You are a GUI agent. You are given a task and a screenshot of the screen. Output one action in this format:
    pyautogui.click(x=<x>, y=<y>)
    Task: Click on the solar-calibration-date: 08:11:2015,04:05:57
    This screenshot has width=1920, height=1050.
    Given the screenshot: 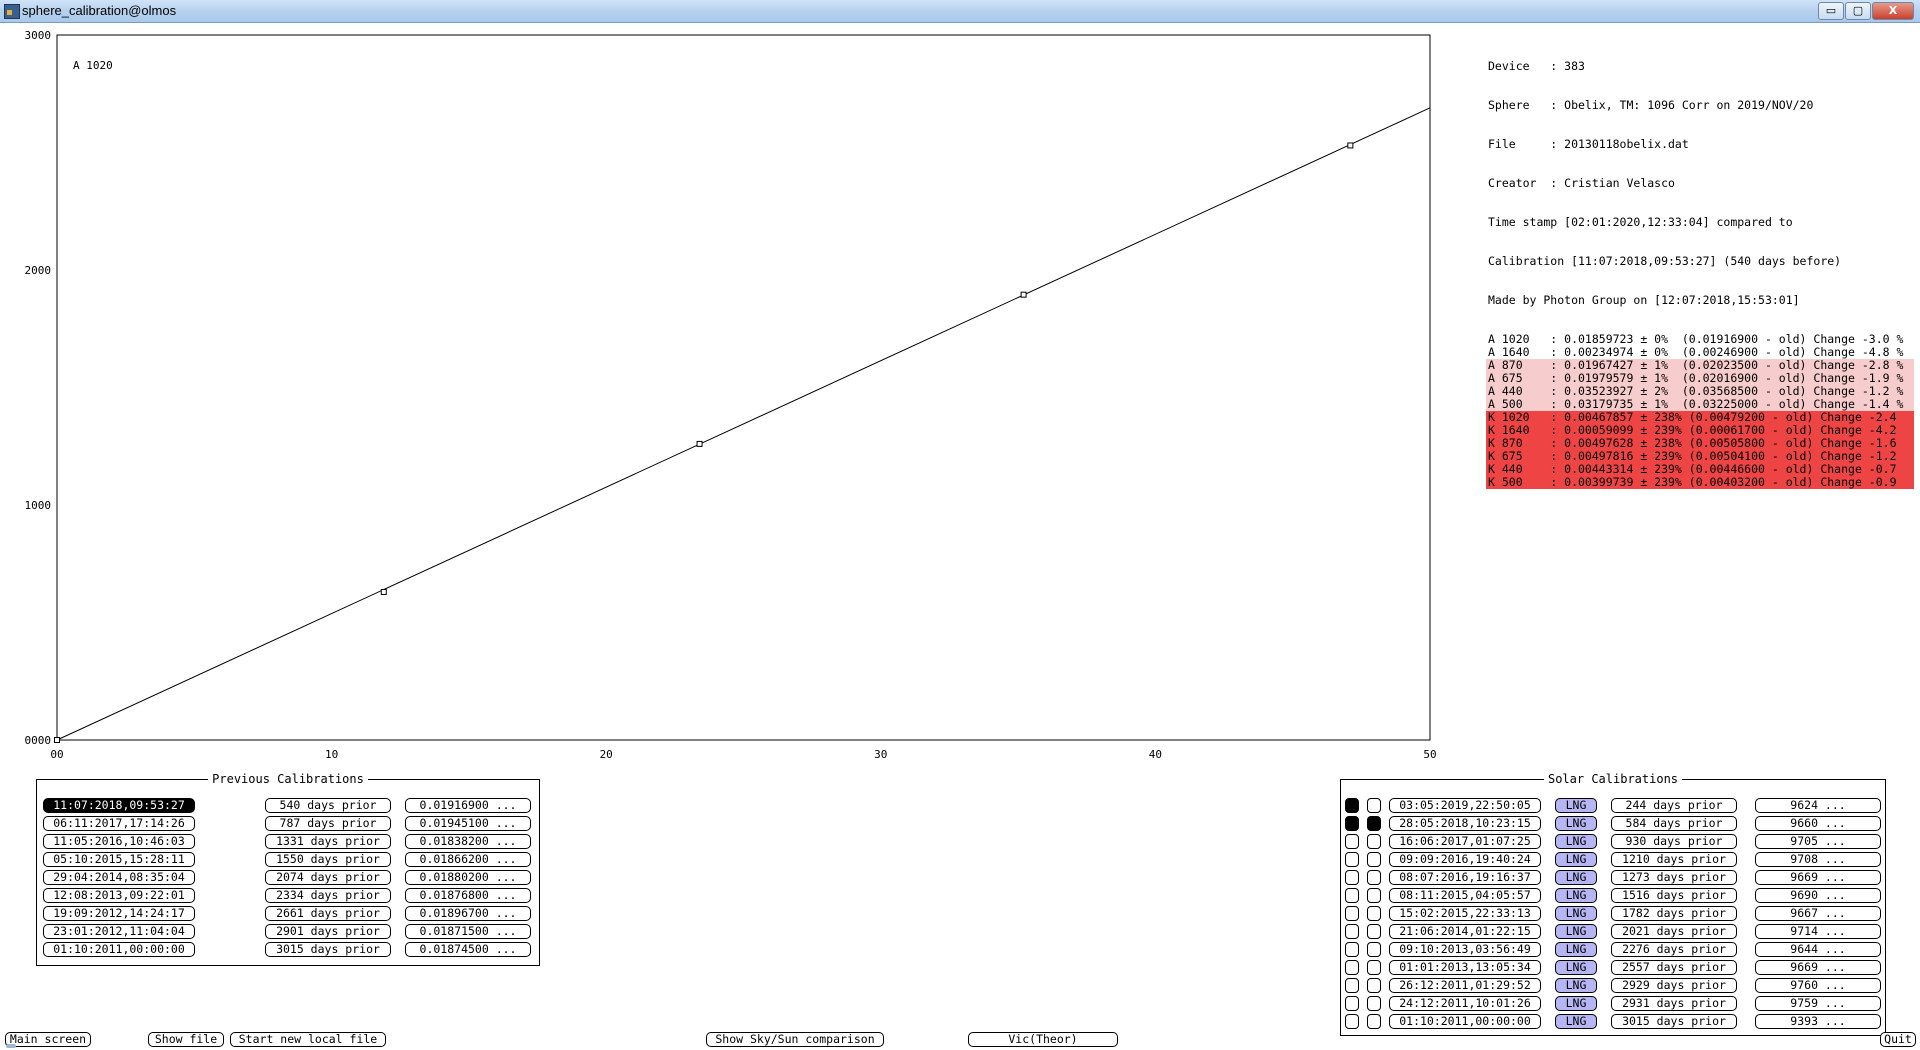 What is the action you would take?
    pyautogui.click(x=1465, y=895)
    